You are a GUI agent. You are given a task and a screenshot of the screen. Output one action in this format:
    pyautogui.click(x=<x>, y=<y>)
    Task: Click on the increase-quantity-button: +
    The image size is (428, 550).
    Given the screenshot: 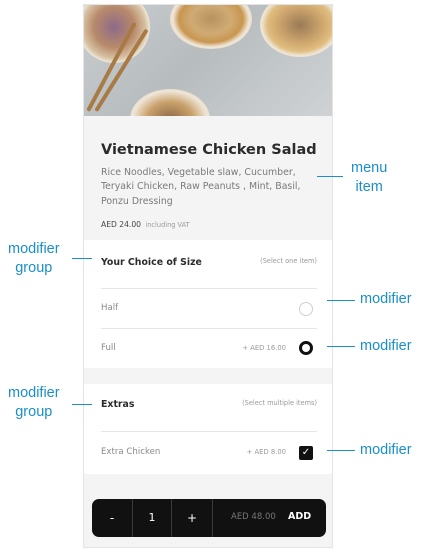 What is the action you would take?
    pyautogui.click(x=192, y=518)
    